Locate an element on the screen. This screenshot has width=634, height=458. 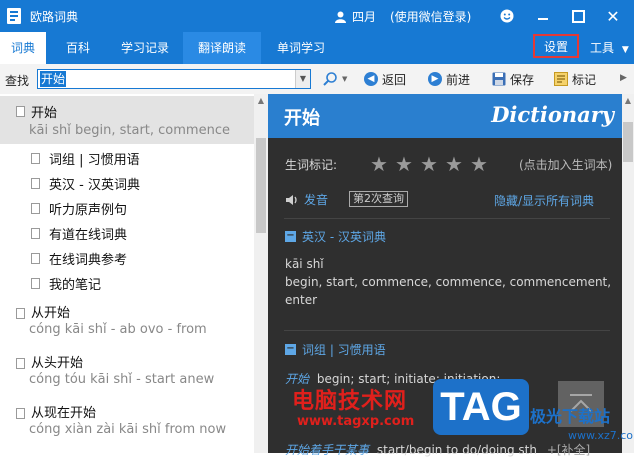
tab-encyclopedia: 百科 is located at coordinates (78, 48).